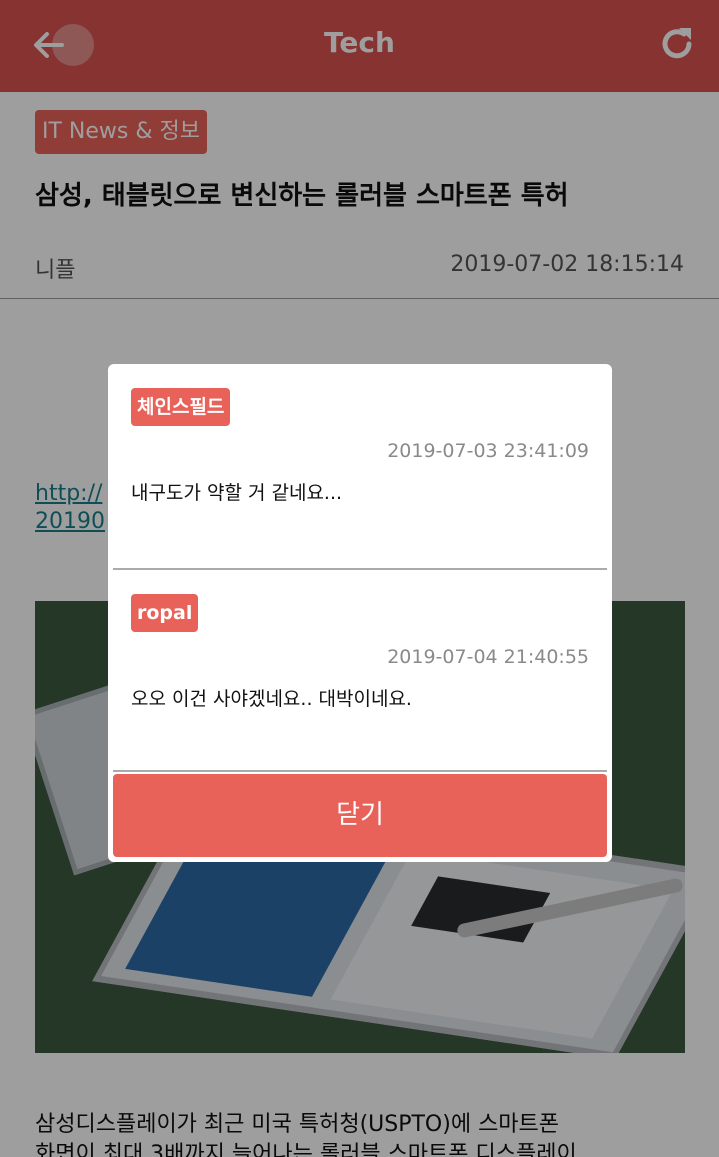 This screenshot has width=719, height=1157. Describe the element at coordinates (488, 451) in the screenshot. I see `comment-date: 2019-07-03 23:41:09` at that location.